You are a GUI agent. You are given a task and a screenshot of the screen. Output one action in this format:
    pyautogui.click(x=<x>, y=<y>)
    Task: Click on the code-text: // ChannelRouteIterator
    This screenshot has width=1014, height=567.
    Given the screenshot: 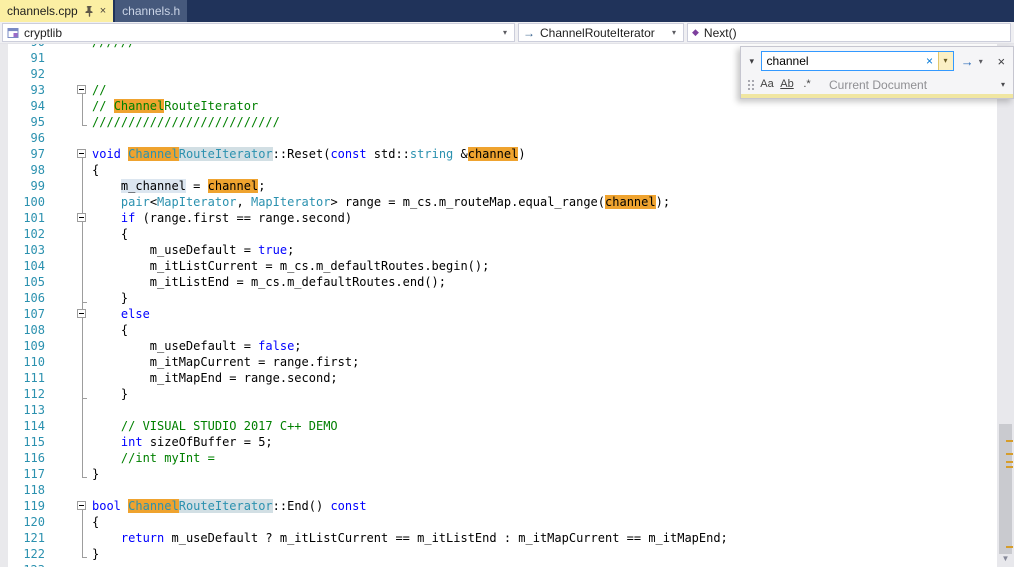 What is the action you would take?
    pyautogui.click(x=175, y=106)
    